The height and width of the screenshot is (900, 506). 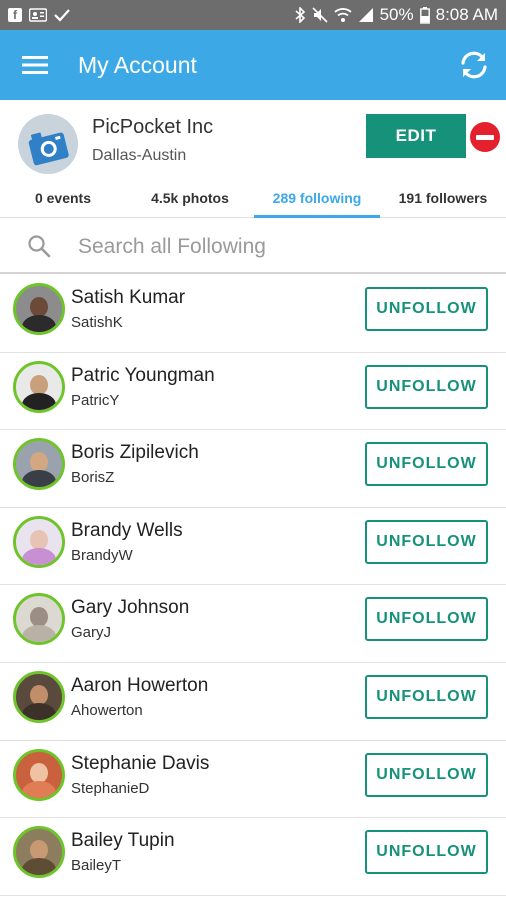 What do you see at coordinates (62, 15) in the screenshot?
I see `check-icon` at bounding box center [62, 15].